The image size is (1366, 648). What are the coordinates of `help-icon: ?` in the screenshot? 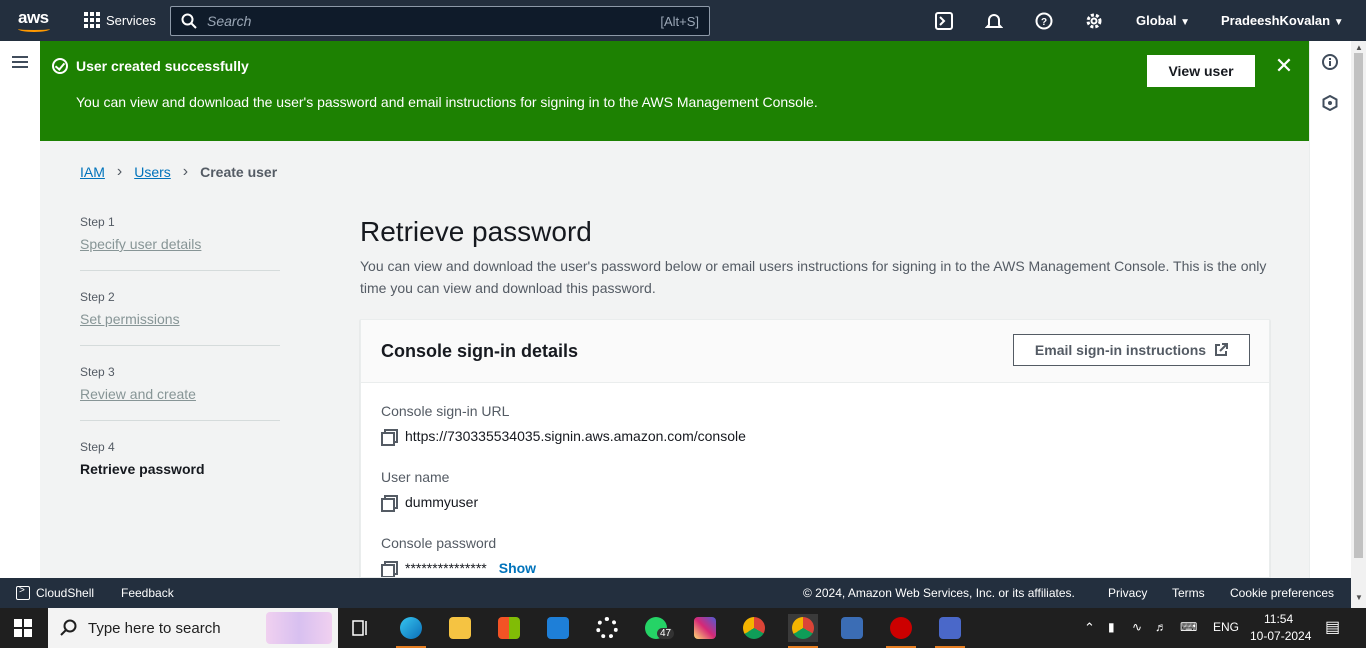 It's located at (1044, 21).